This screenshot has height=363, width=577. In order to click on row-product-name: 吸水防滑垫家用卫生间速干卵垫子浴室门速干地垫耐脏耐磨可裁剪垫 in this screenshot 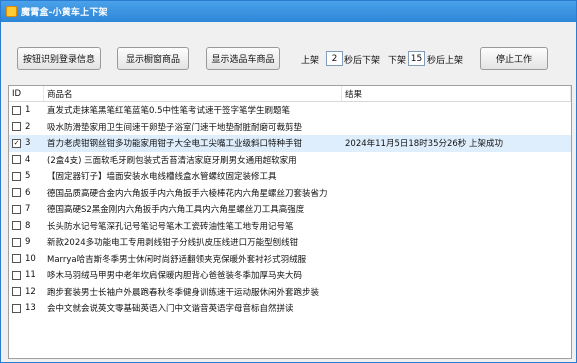, I will do `click(175, 127)`.